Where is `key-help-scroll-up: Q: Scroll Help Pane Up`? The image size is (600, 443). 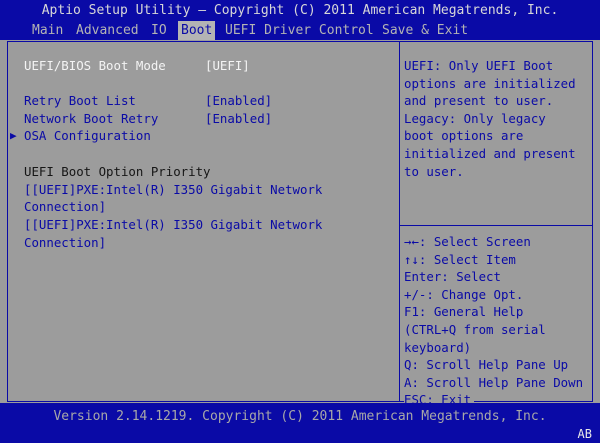 key-help-scroll-up: Q: Scroll Help Pane Up is located at coordinates (486, 365).